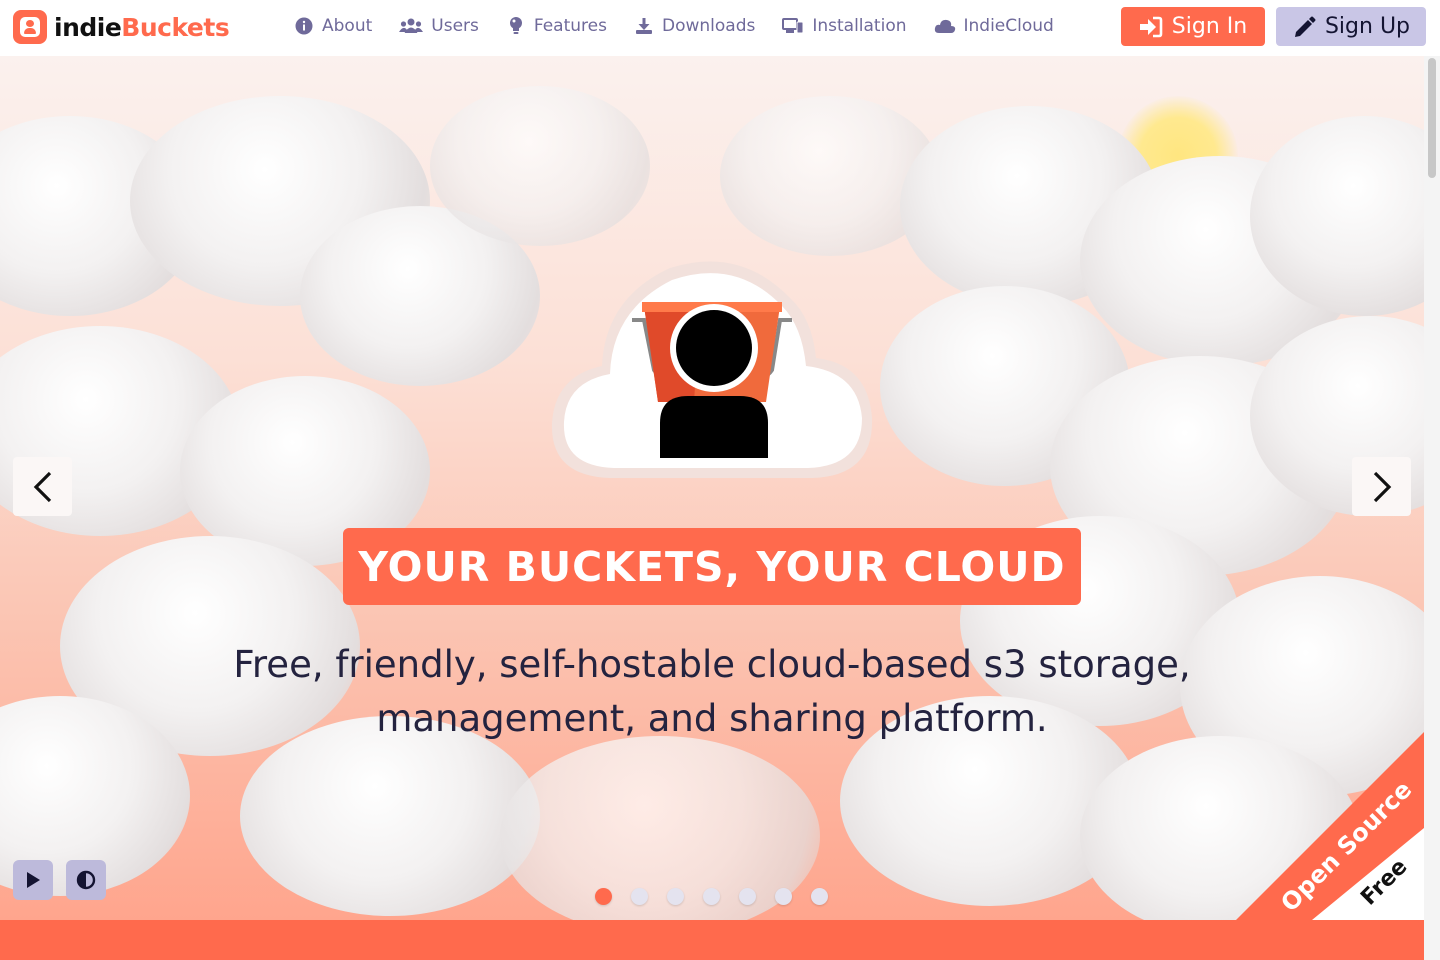  I want to click on logo-icon, so click(30, 27).